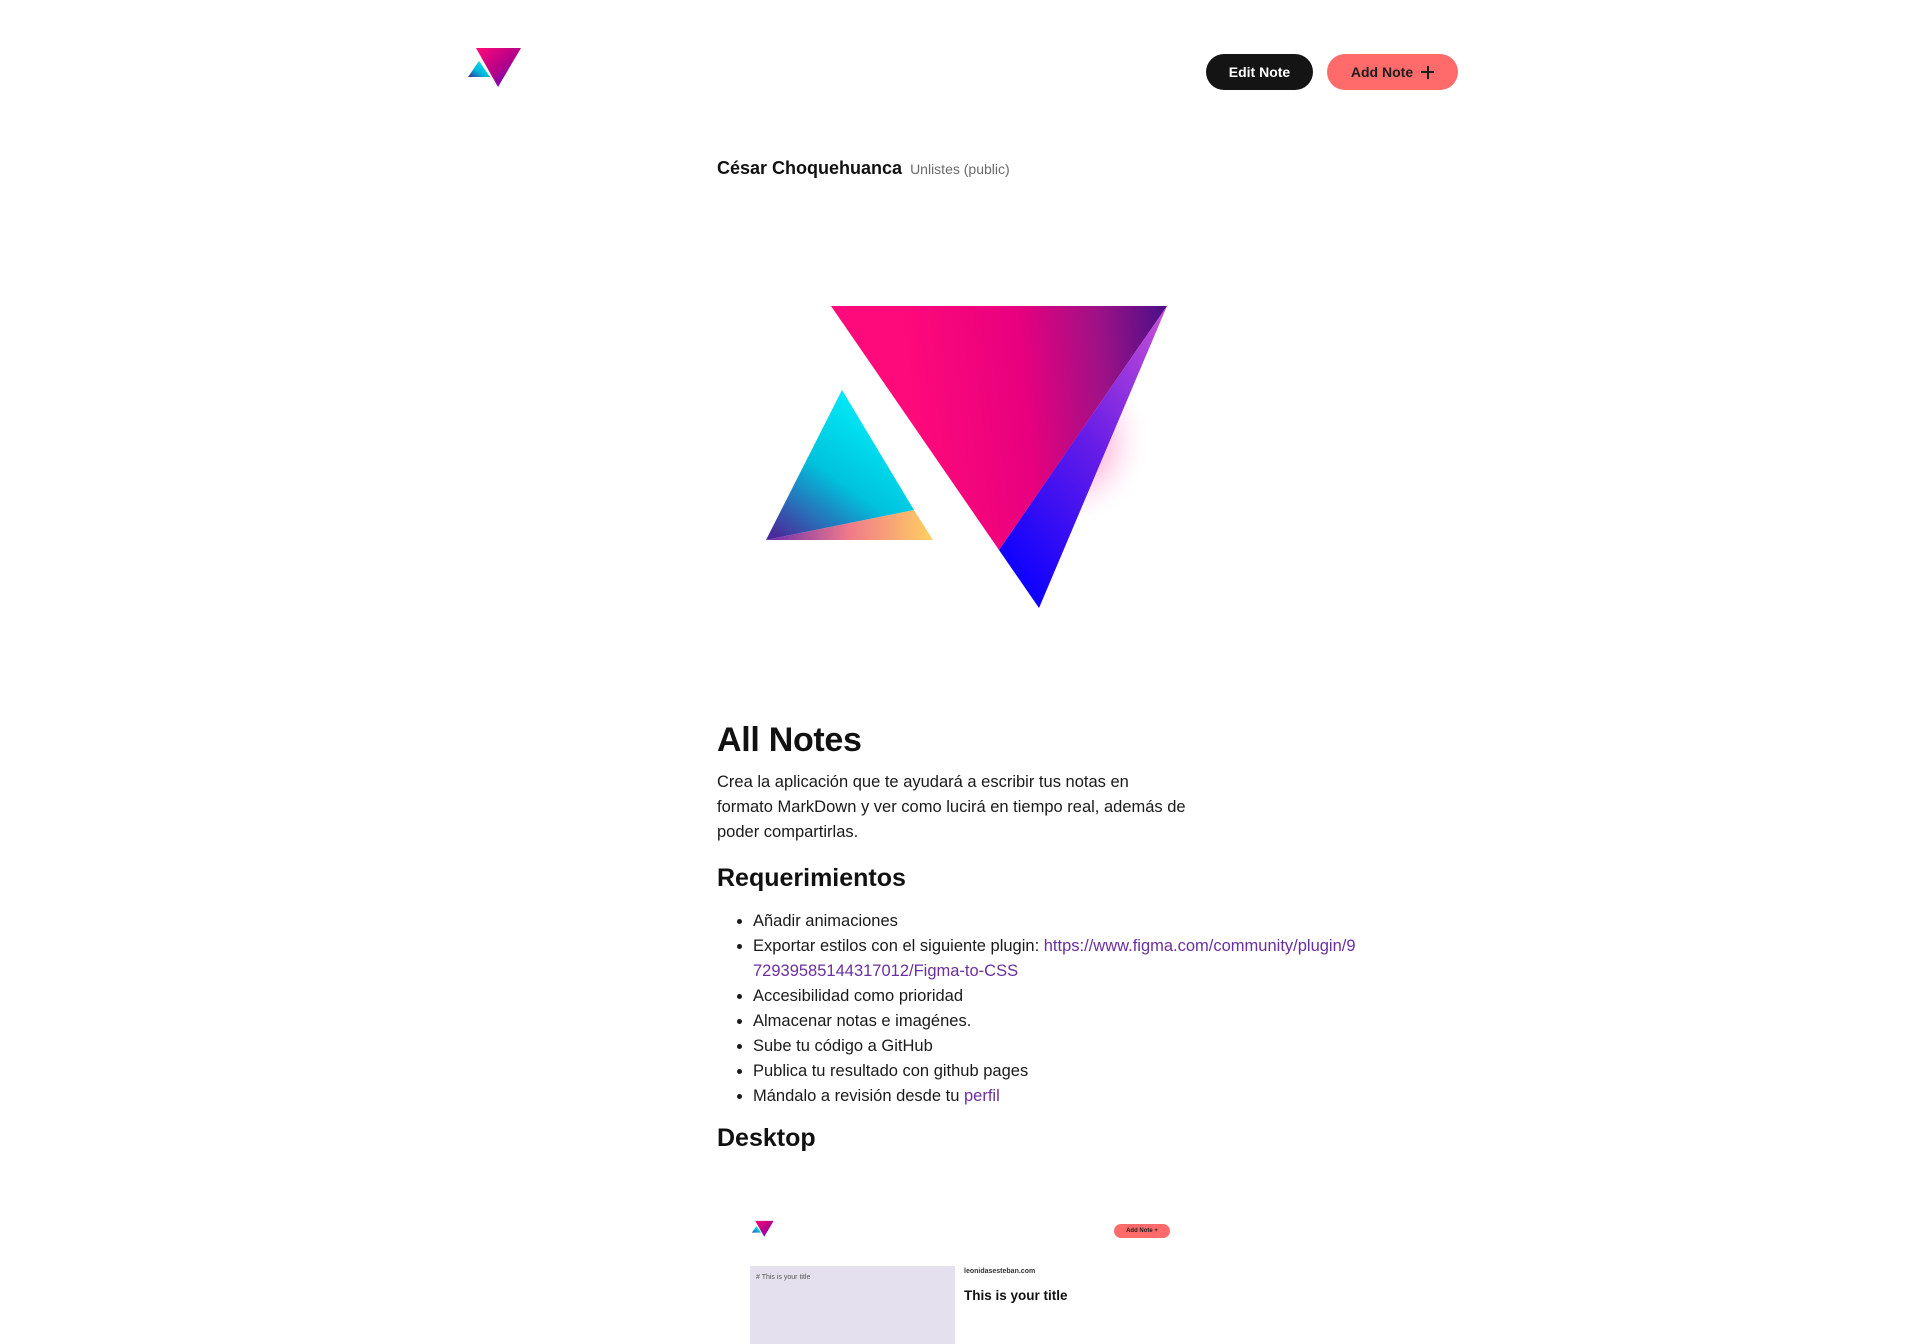  Describe the element at coordinates (1055, 996) in the screenshot. I see `list-item: Accesibilidad como prioridad` at that location.